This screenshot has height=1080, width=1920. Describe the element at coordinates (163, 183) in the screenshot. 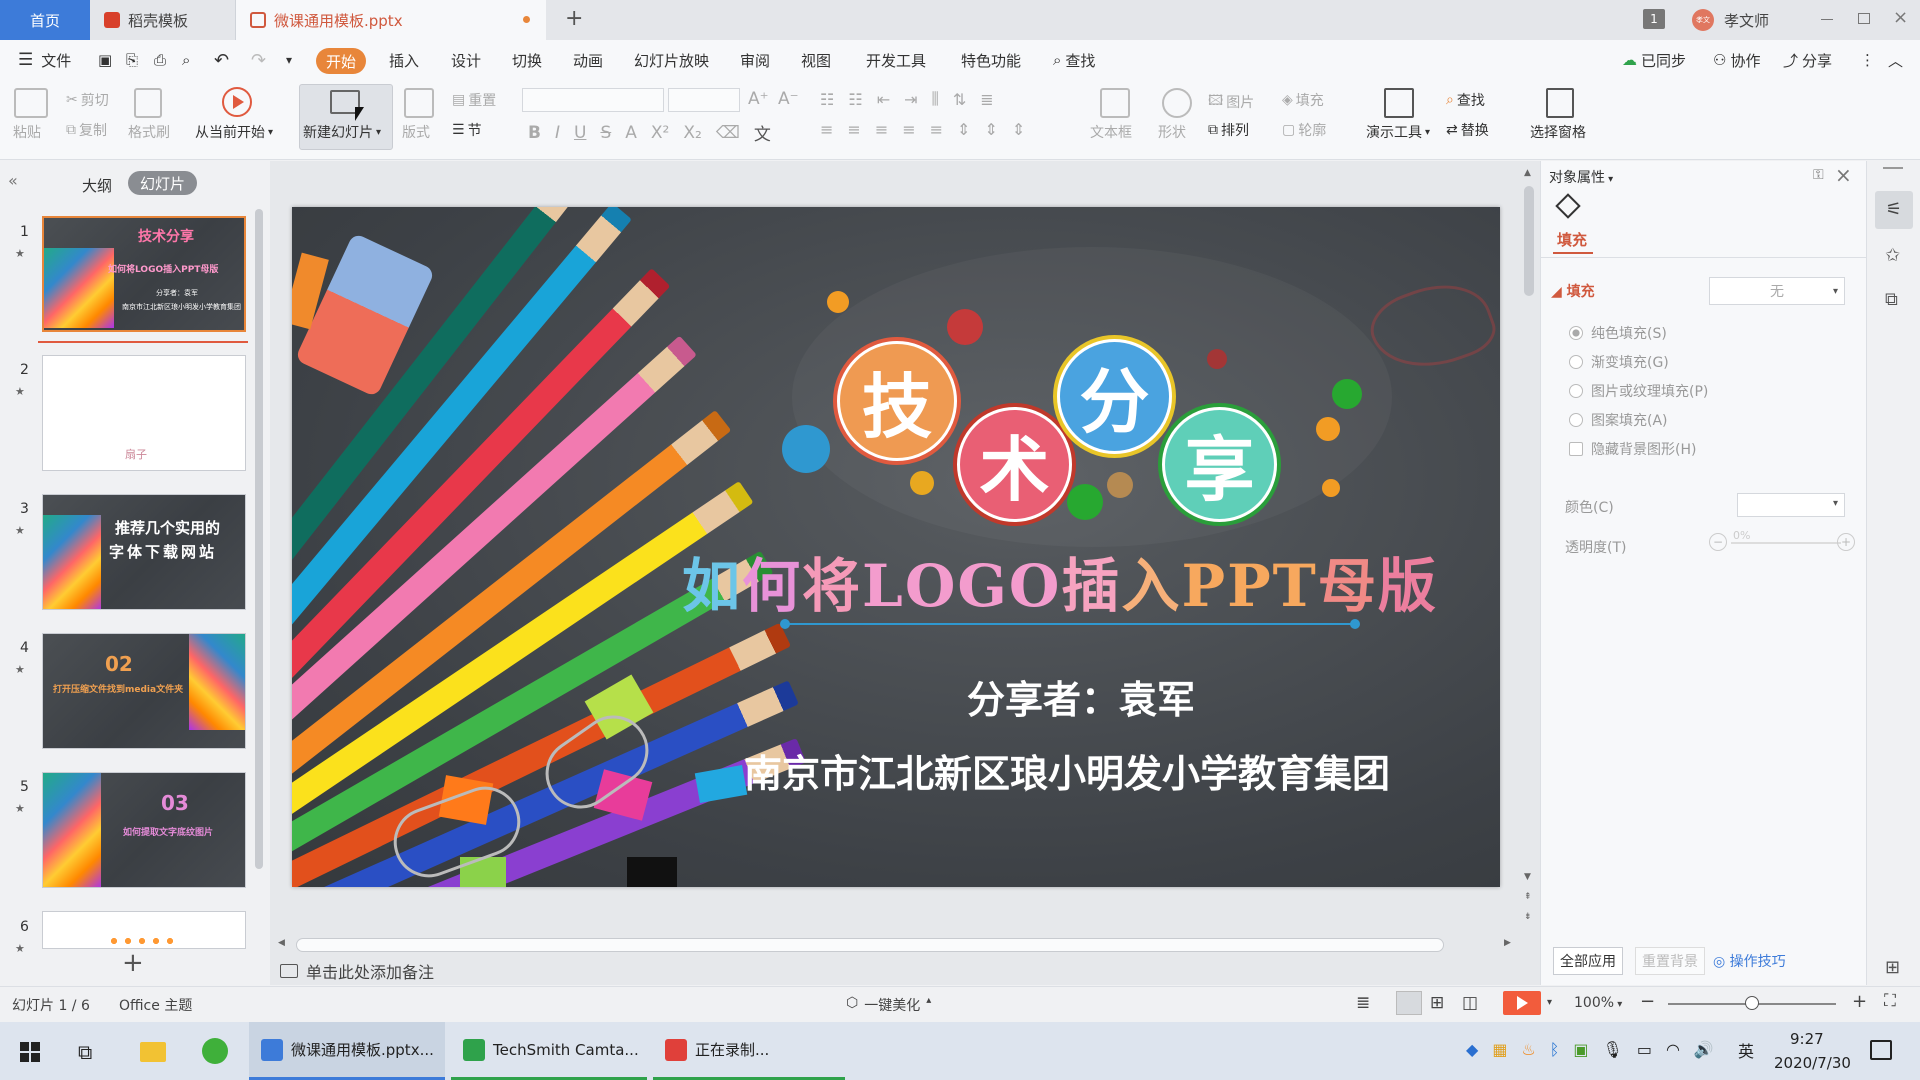

I see `tab-slides: 幻灯片` at that location.